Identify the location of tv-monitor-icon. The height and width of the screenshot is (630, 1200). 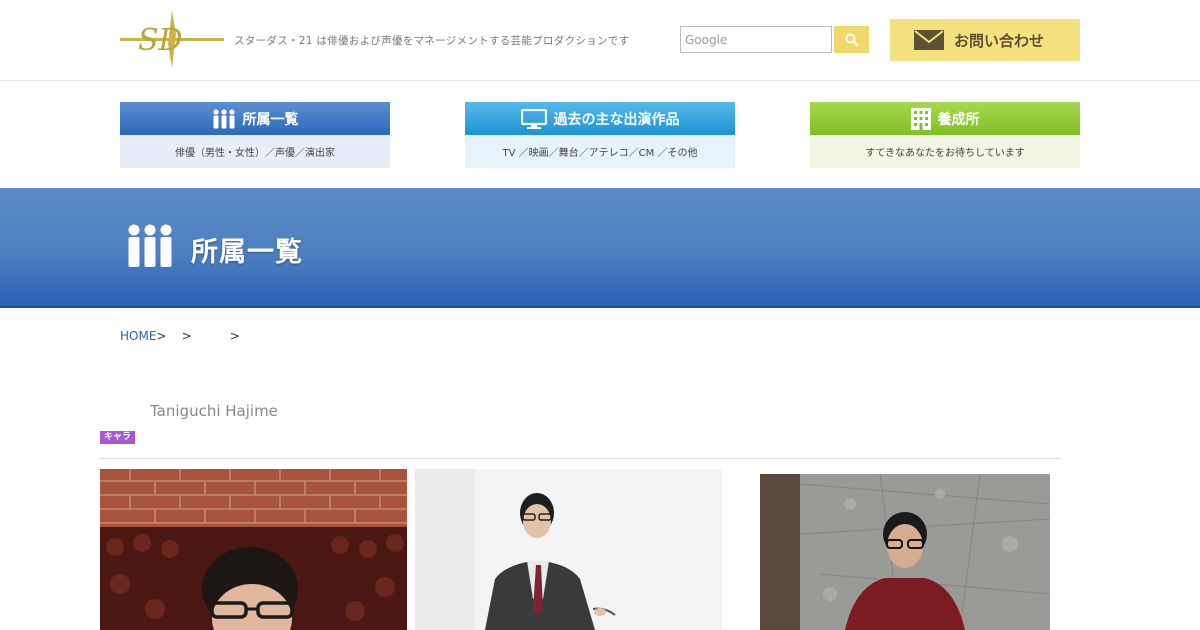
(533, 118).